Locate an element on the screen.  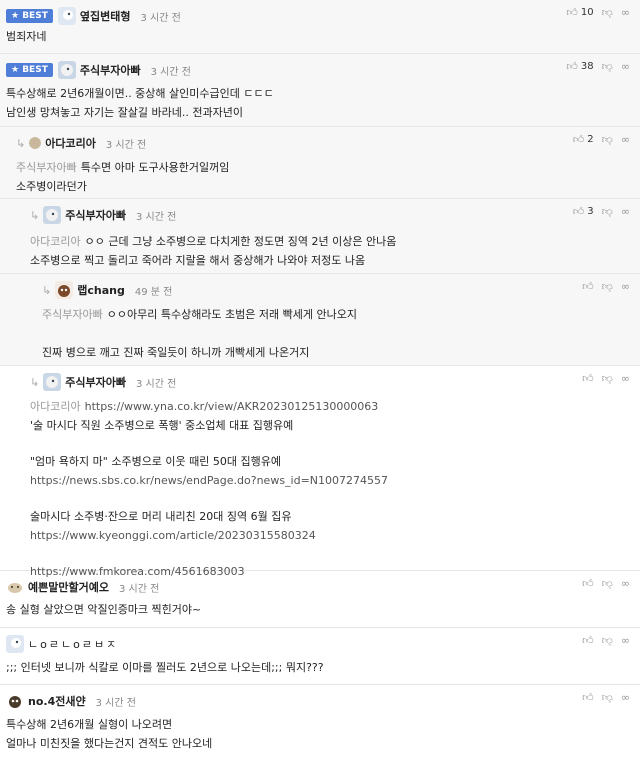
comment-actions: 👍︎ 10 👎︎ ∞ is located at coordinates (598, 12).